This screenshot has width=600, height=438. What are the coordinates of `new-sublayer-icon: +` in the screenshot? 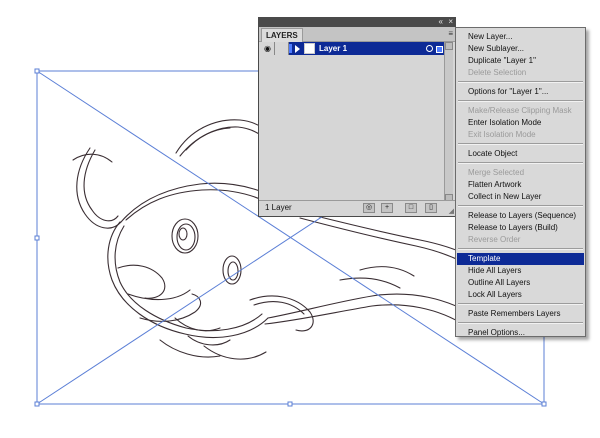 It's located at (387, 208).